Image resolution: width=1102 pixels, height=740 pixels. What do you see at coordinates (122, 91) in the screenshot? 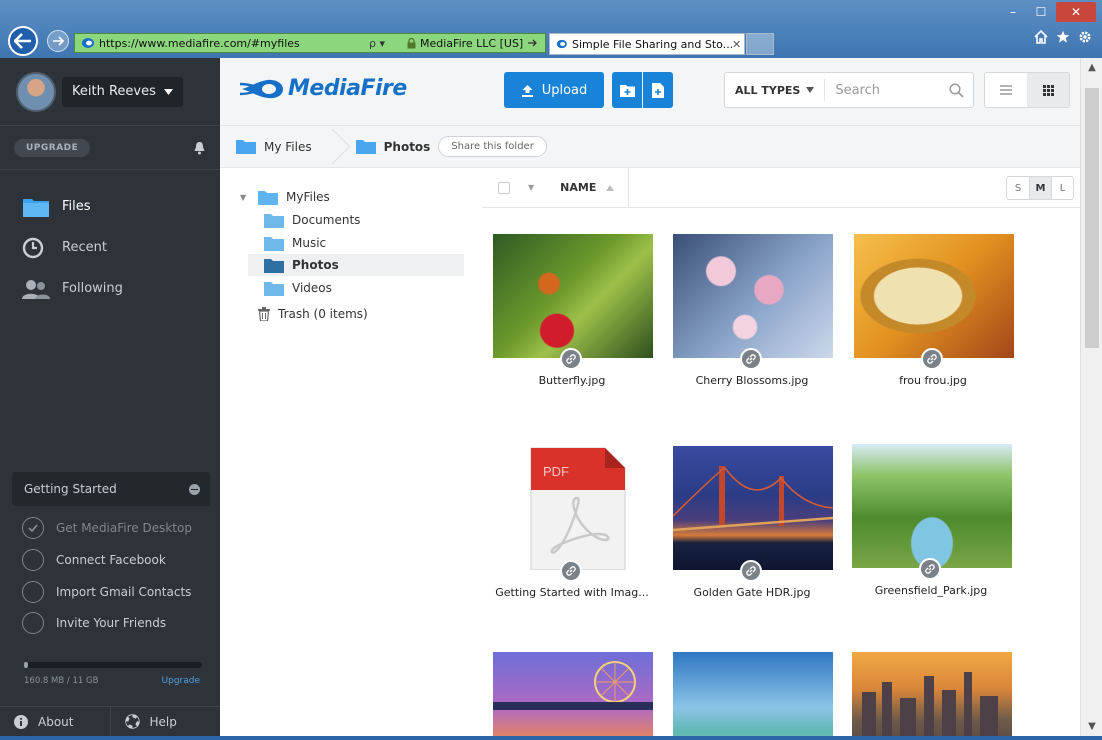
I see `user-menu-button: Keith Reeves` at bounding box center [122, 91].